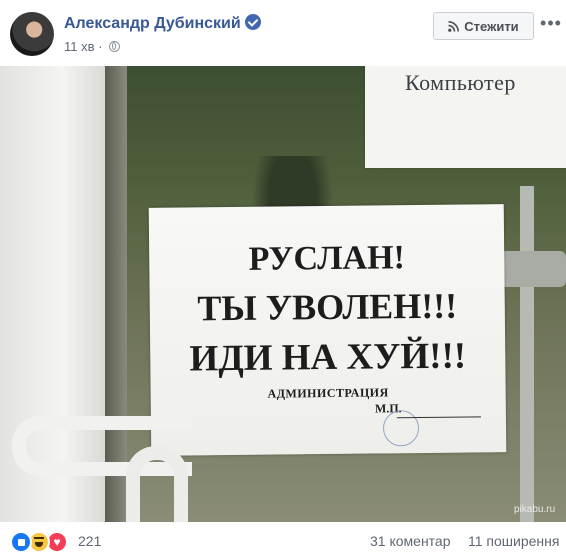  I want to click on like-icon, so click(21, 542).